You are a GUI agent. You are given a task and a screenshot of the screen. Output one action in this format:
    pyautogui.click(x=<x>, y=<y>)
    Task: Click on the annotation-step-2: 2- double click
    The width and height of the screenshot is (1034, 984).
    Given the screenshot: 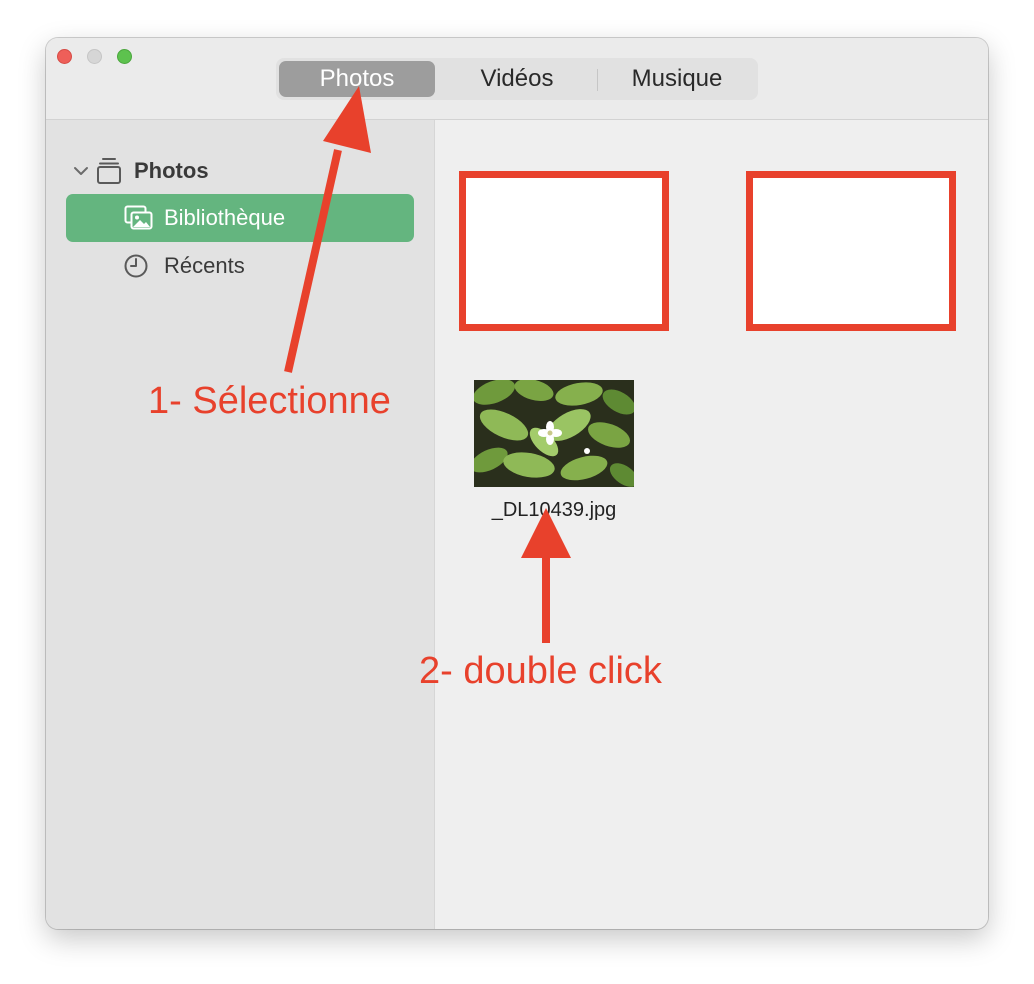 What is the action you would take?
    pyautogui.click(x=540, y=671)
    